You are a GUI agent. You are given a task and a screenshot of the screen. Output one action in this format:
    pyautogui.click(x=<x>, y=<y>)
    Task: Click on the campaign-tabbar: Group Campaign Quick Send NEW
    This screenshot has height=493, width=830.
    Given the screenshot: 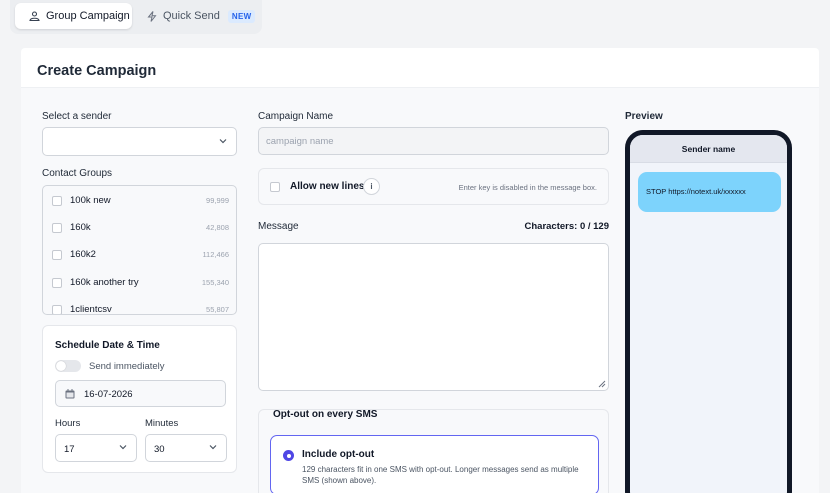 What is the action you would take?
    pyautogui.click(x=136, y=17)
    